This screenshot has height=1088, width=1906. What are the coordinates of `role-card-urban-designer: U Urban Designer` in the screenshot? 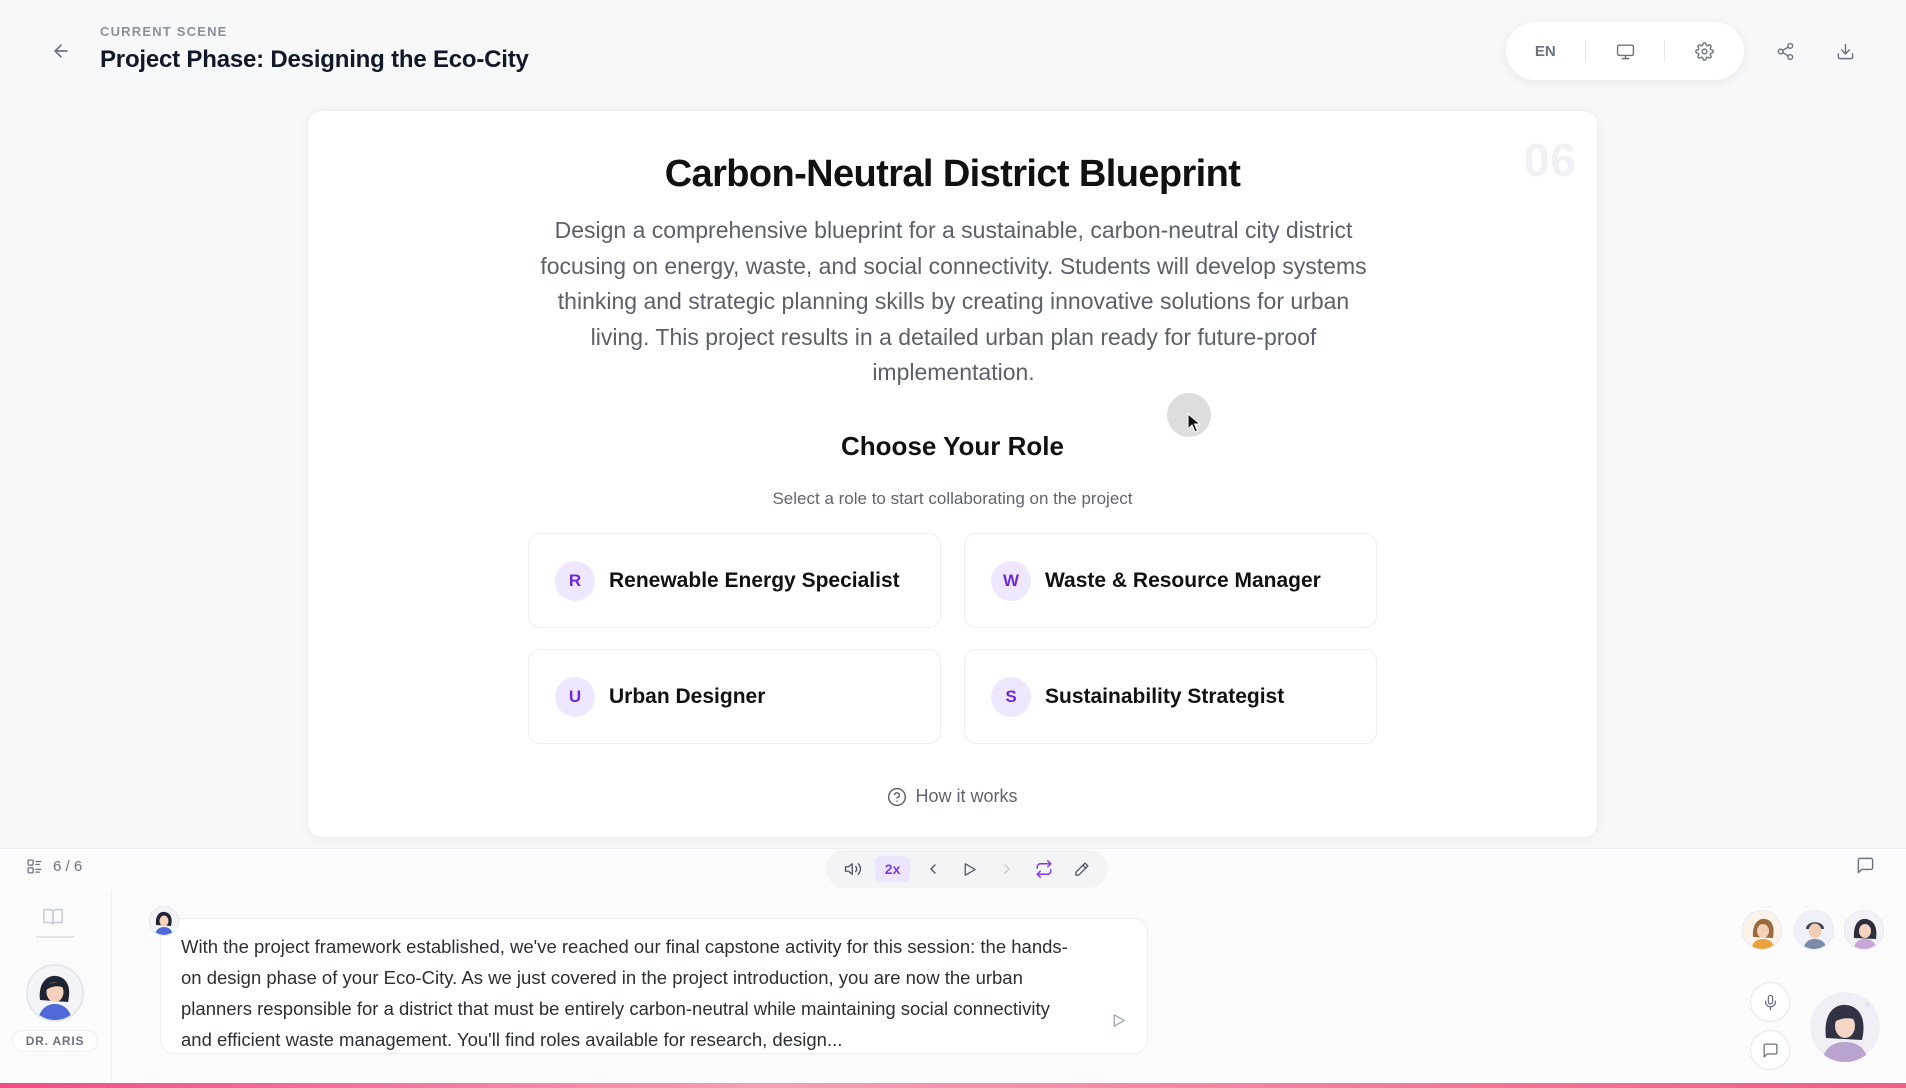 It's located at (734, 696).